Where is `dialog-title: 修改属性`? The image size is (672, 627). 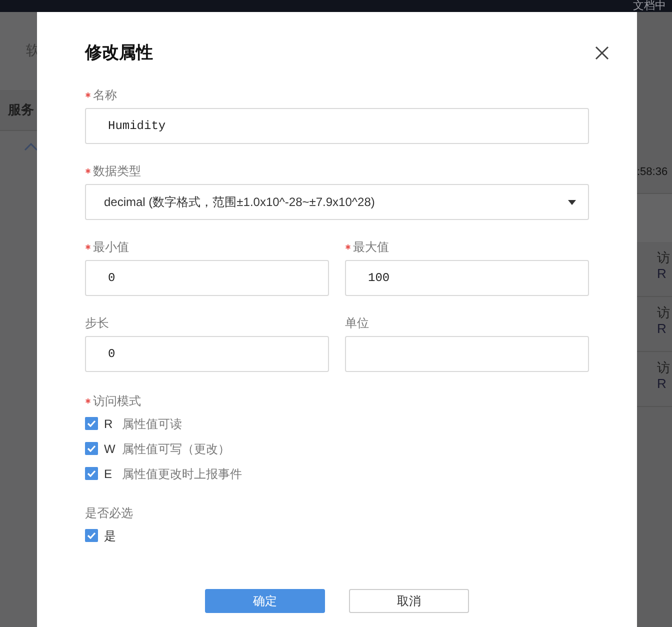 dialog-title: 修改属性 is located at coordinates (119, 53).